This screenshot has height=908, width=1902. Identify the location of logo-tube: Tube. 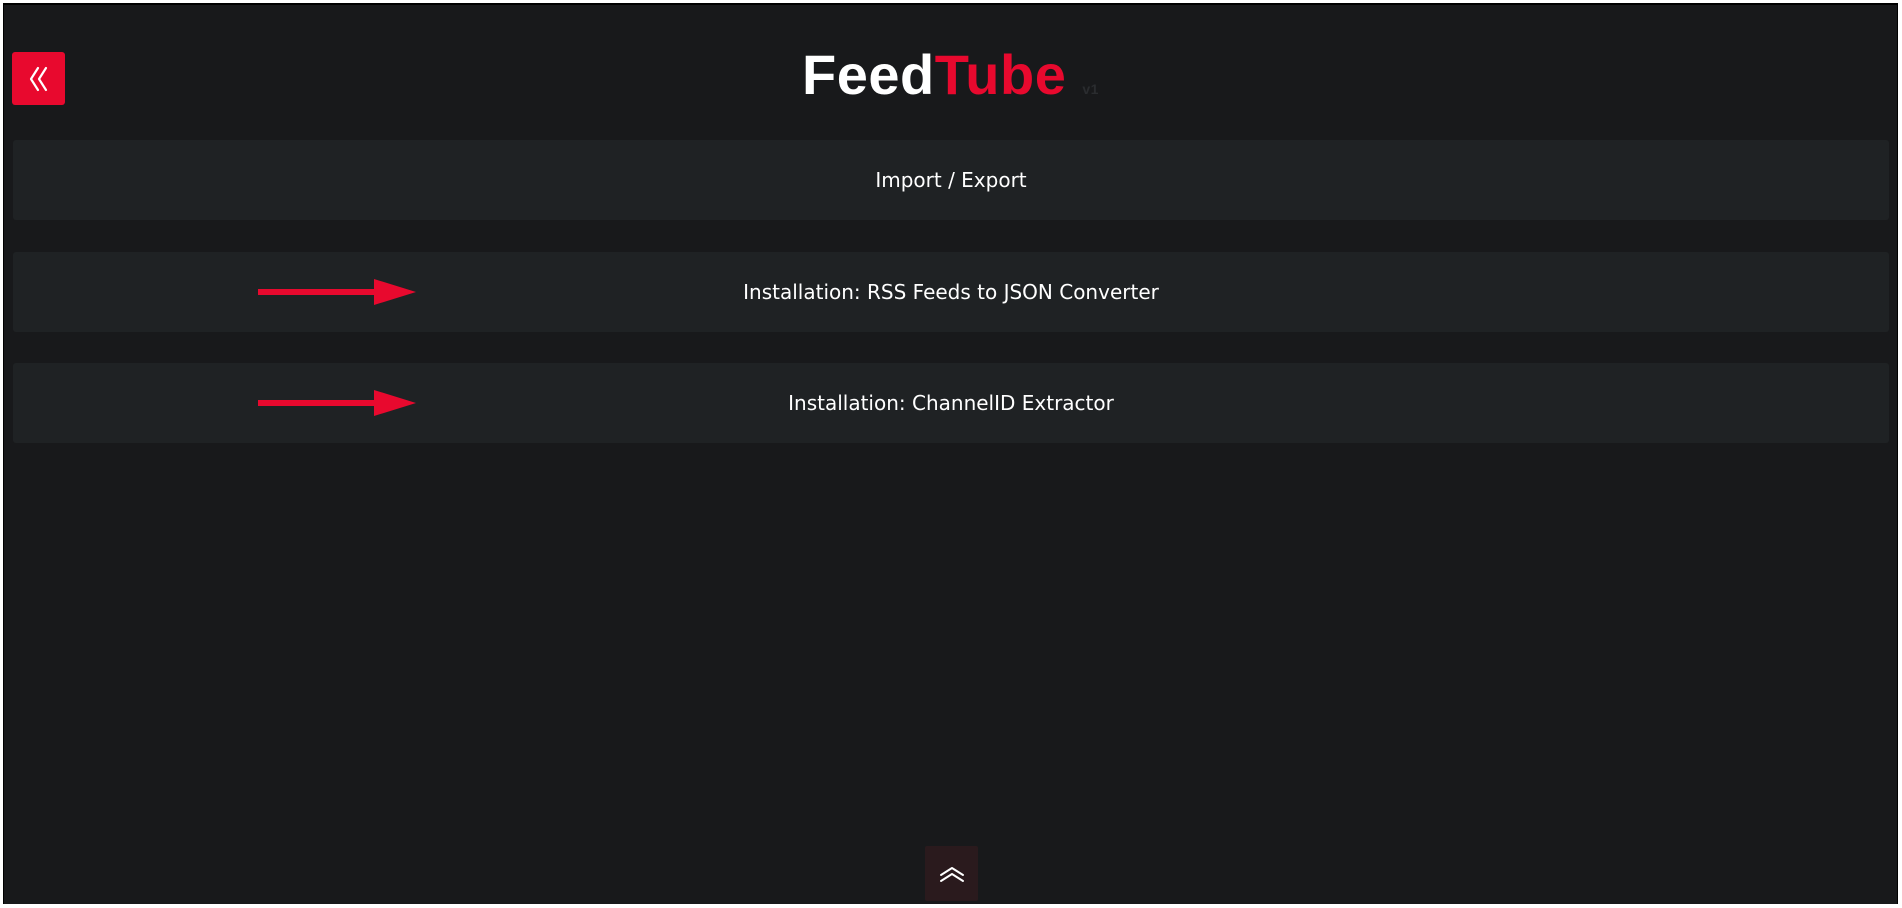
(1000, 74).